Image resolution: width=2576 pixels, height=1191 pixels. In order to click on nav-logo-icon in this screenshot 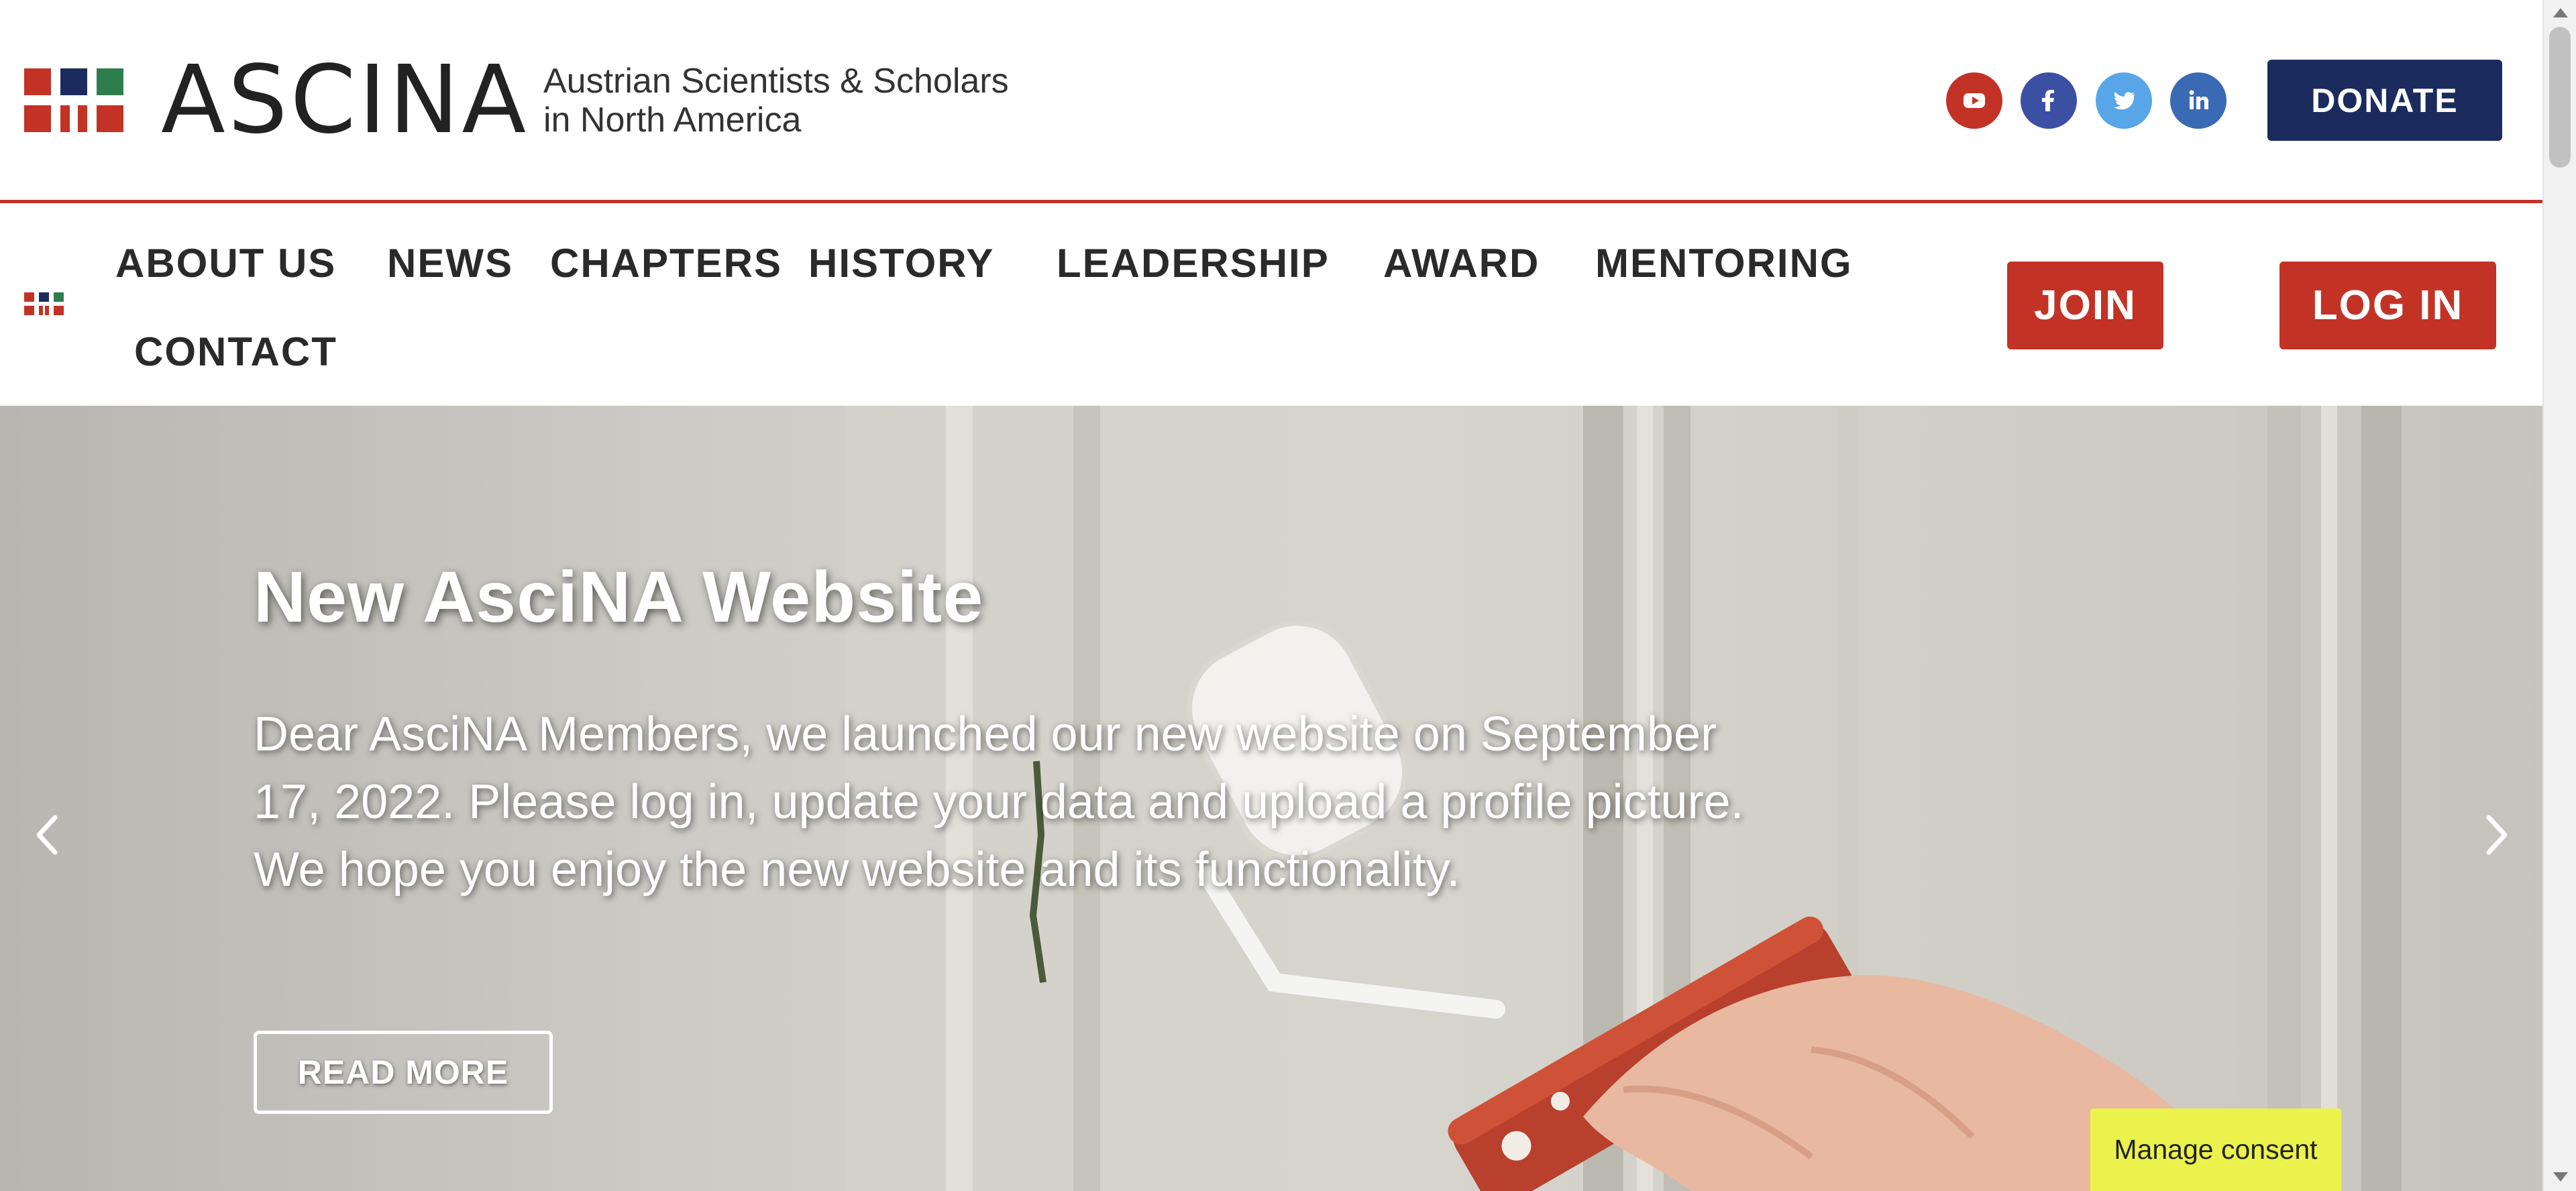, I will do `click(44, 304)`.